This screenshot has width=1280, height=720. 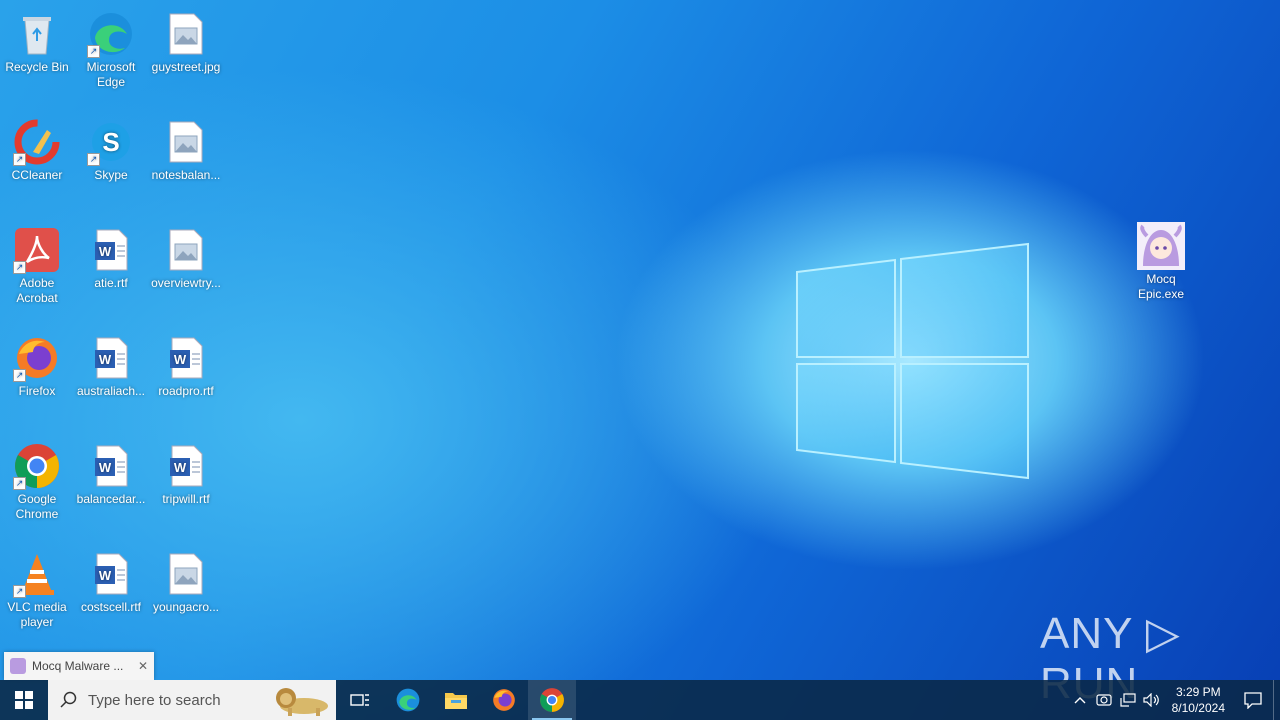 I want to click on desktop-icon-mocq-epic-exe: Mocq Epic.exe, so click(x=1161, y=260).